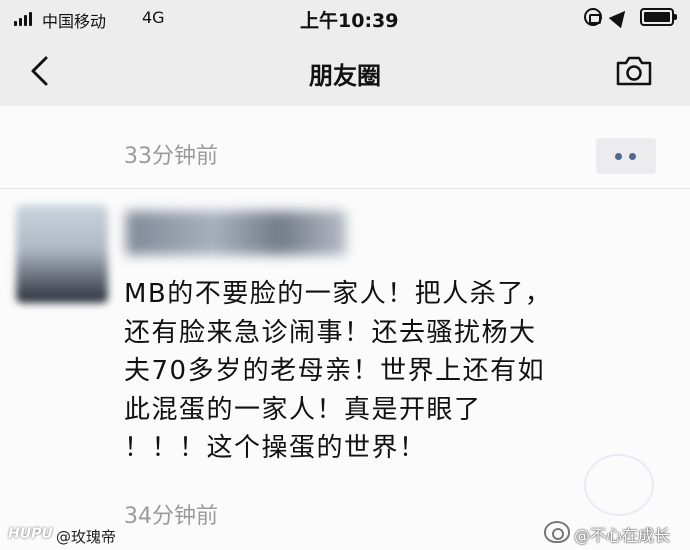 The height and width of the screenshot is (550, 690). I want to click on post-text-line: MB的不要脸的一家人！把人杀了，, so click(338, 294).